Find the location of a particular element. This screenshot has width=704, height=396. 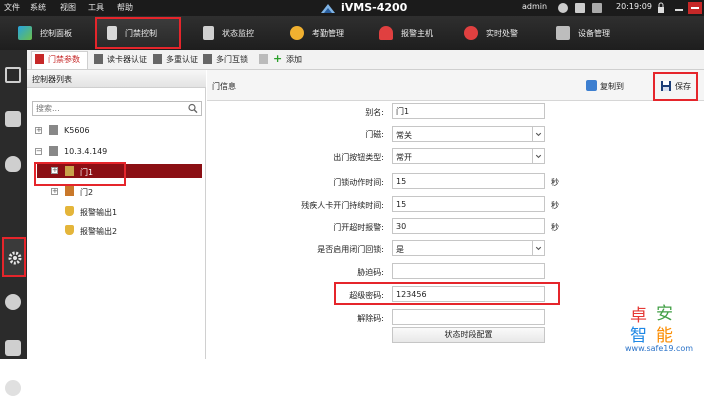

watermark: 卓 安 智 能 www.safe19.com is located at coordinates (658, 330).